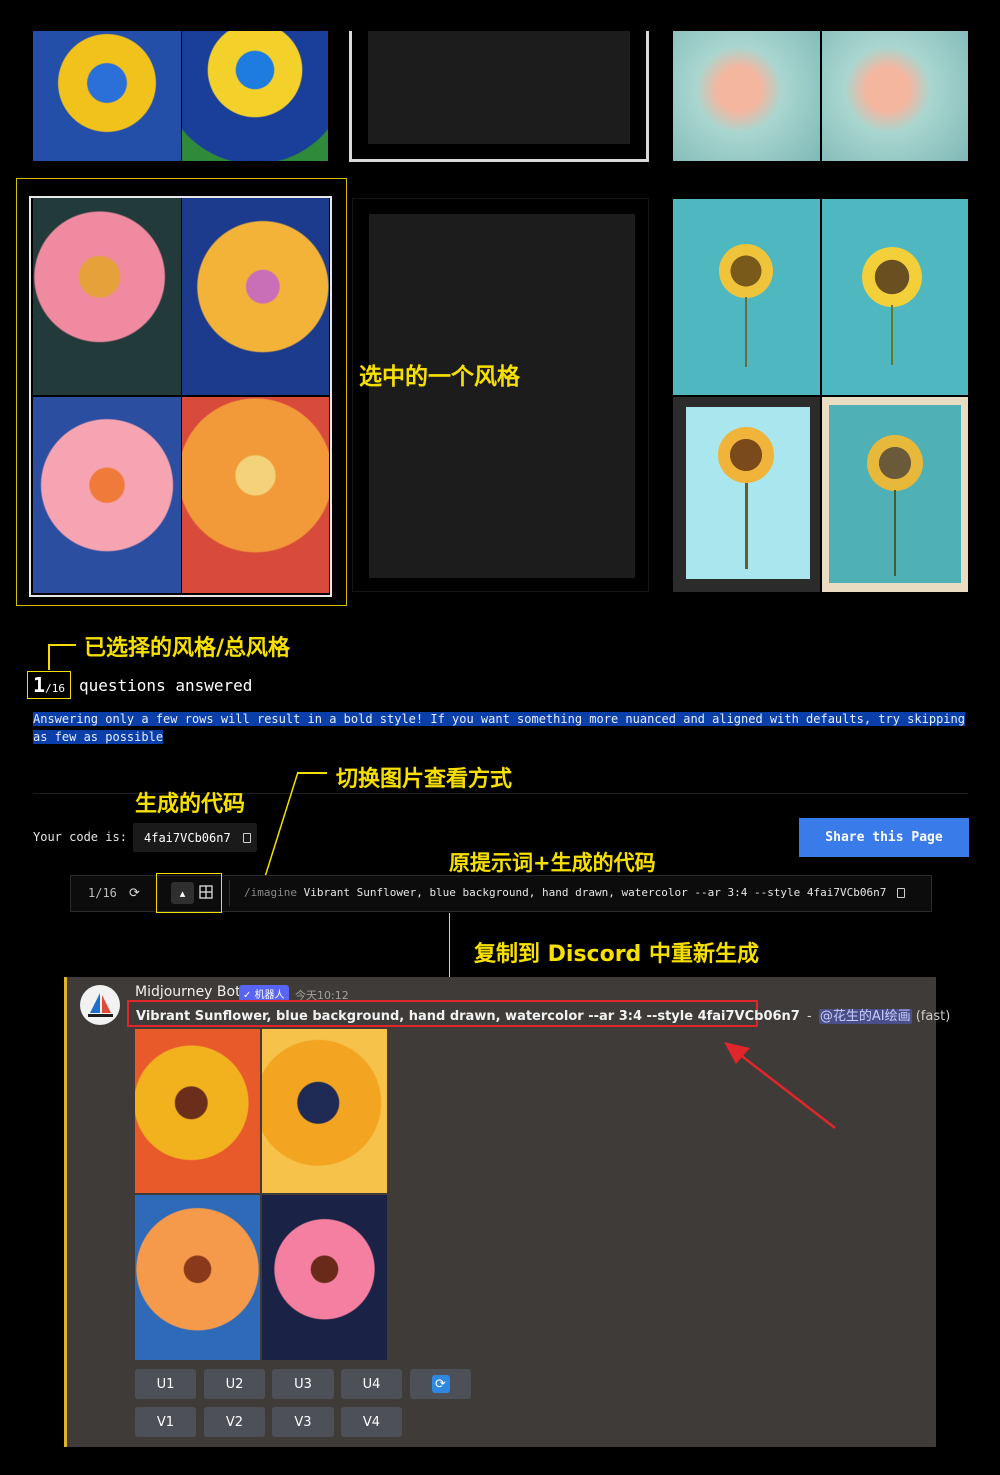 Image resolution: width=1000 pixels, height=1475 pixels. I want to click on refresh-icon: ⟳, so click(134, 893).